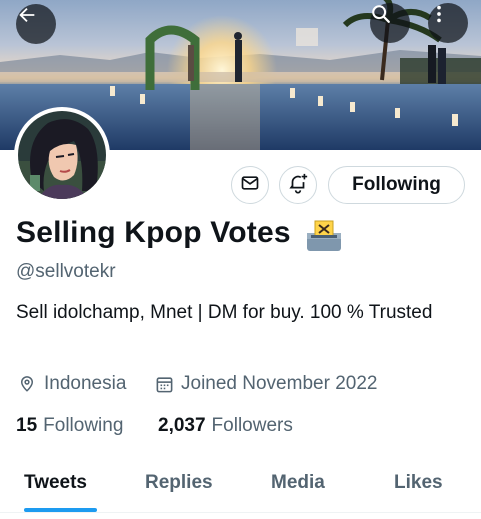  I want to click on avatar-image, so click(62, 155).